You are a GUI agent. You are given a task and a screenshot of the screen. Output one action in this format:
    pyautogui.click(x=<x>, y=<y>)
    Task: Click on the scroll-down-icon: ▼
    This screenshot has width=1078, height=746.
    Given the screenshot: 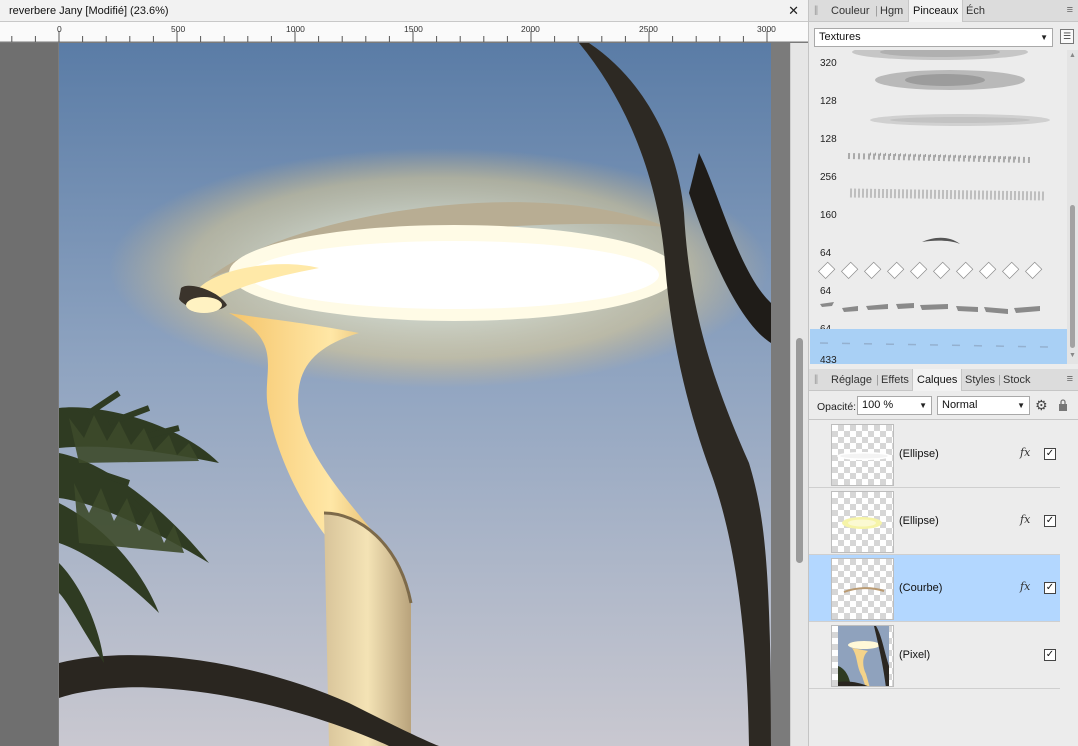 What is the action you would take?
    pyautogui.click(x=1072, y=355)
    